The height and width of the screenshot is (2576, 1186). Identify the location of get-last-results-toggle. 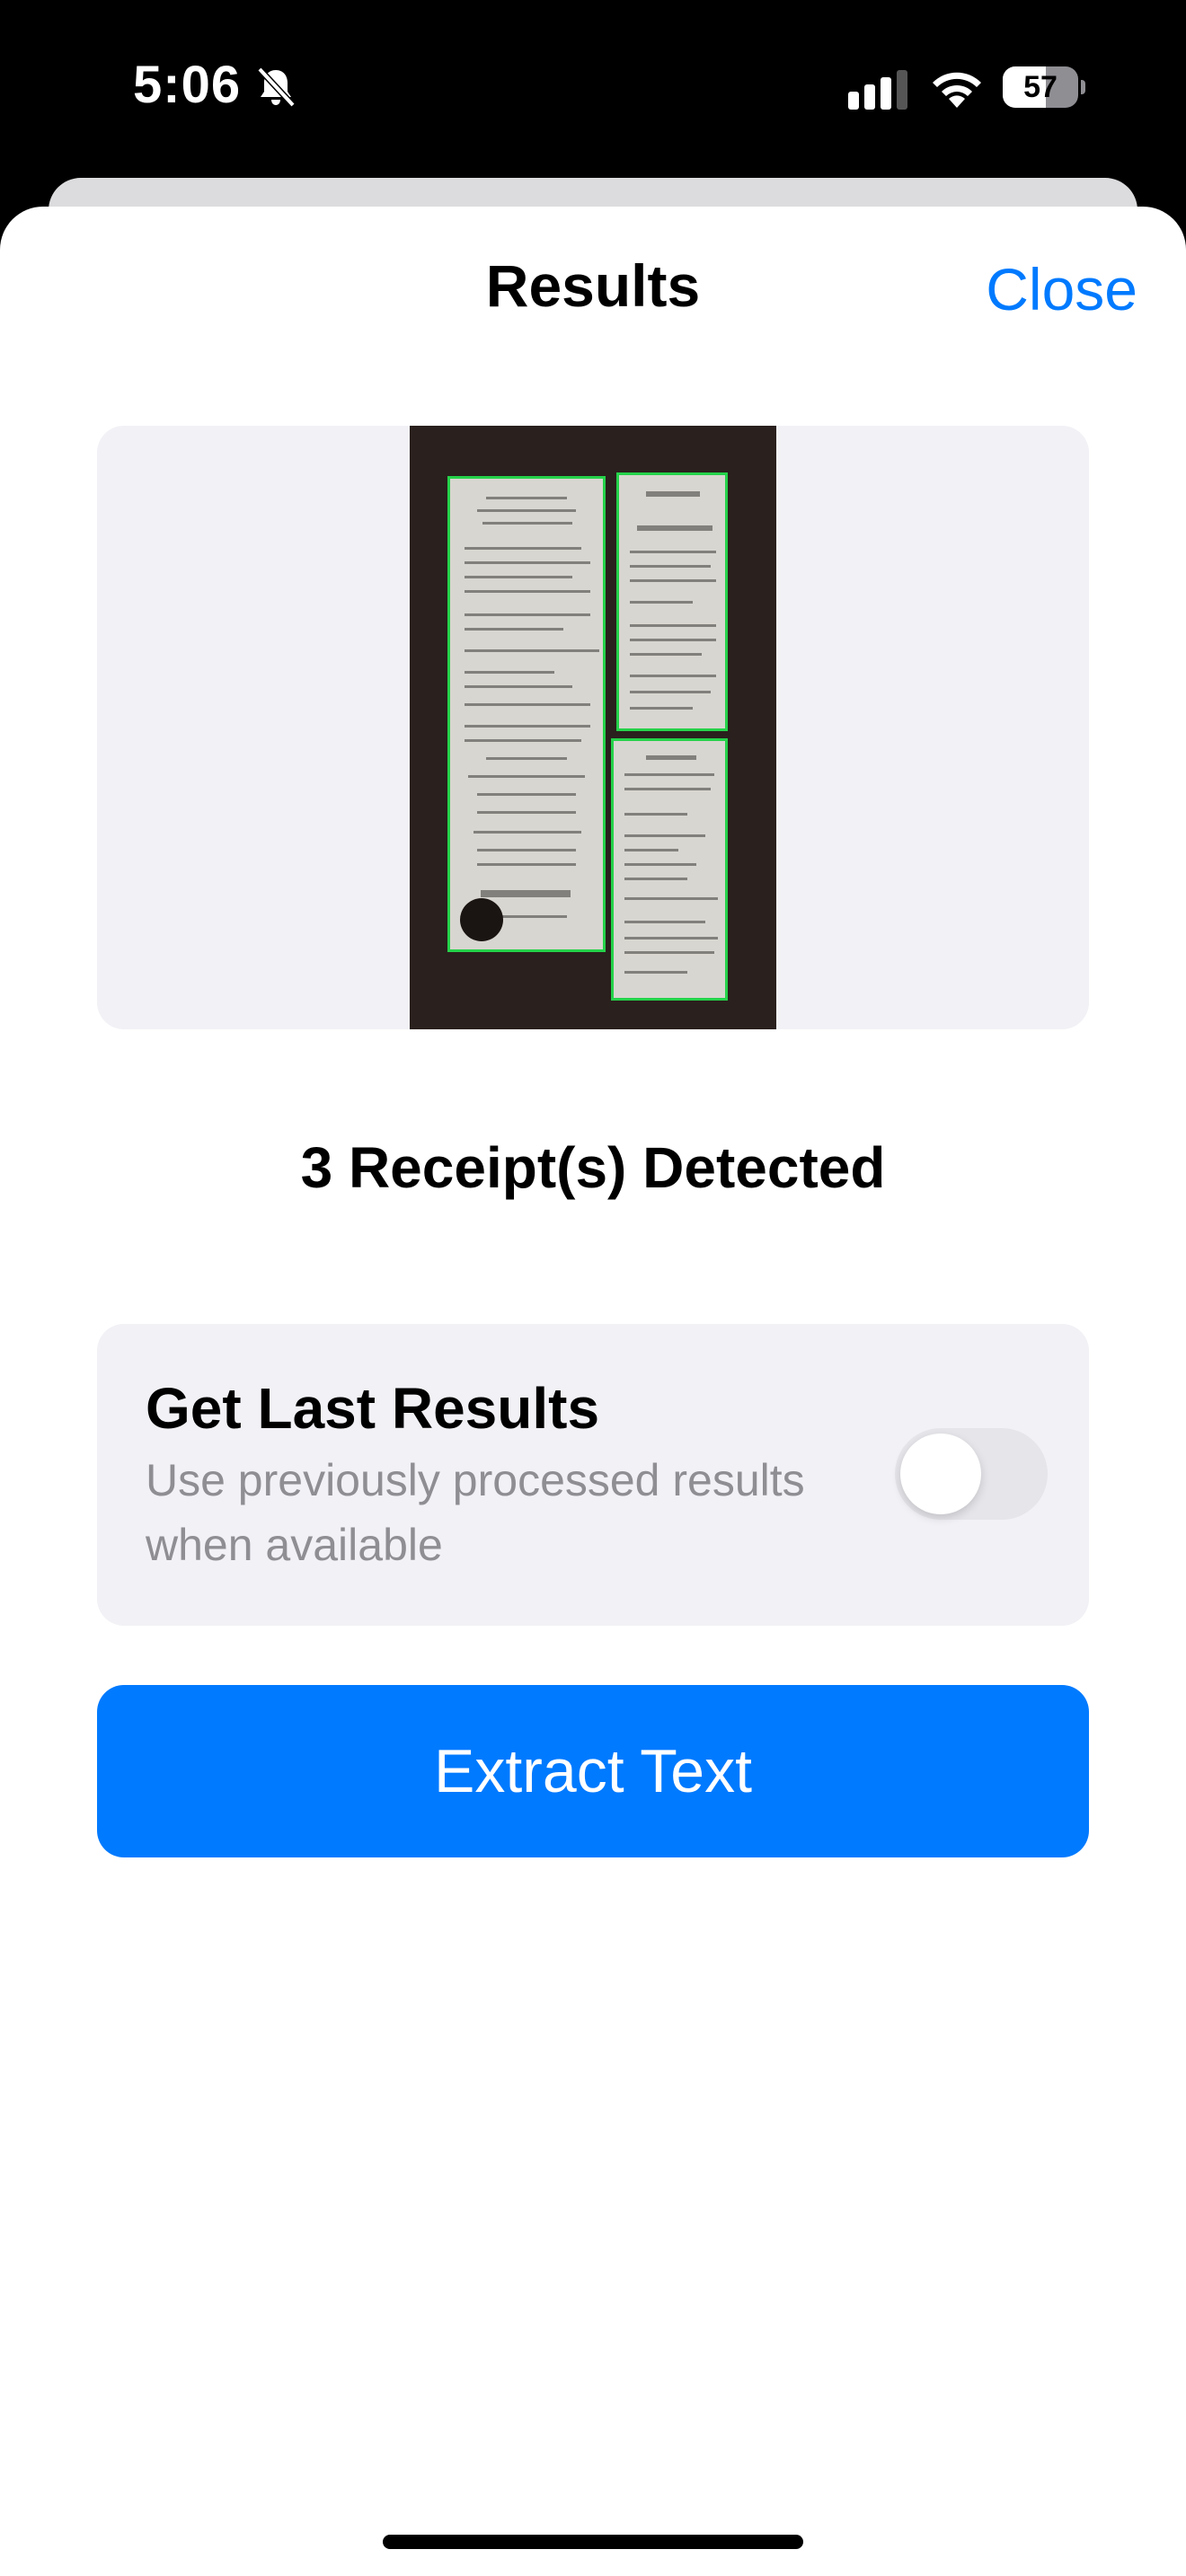
(971, 1474).